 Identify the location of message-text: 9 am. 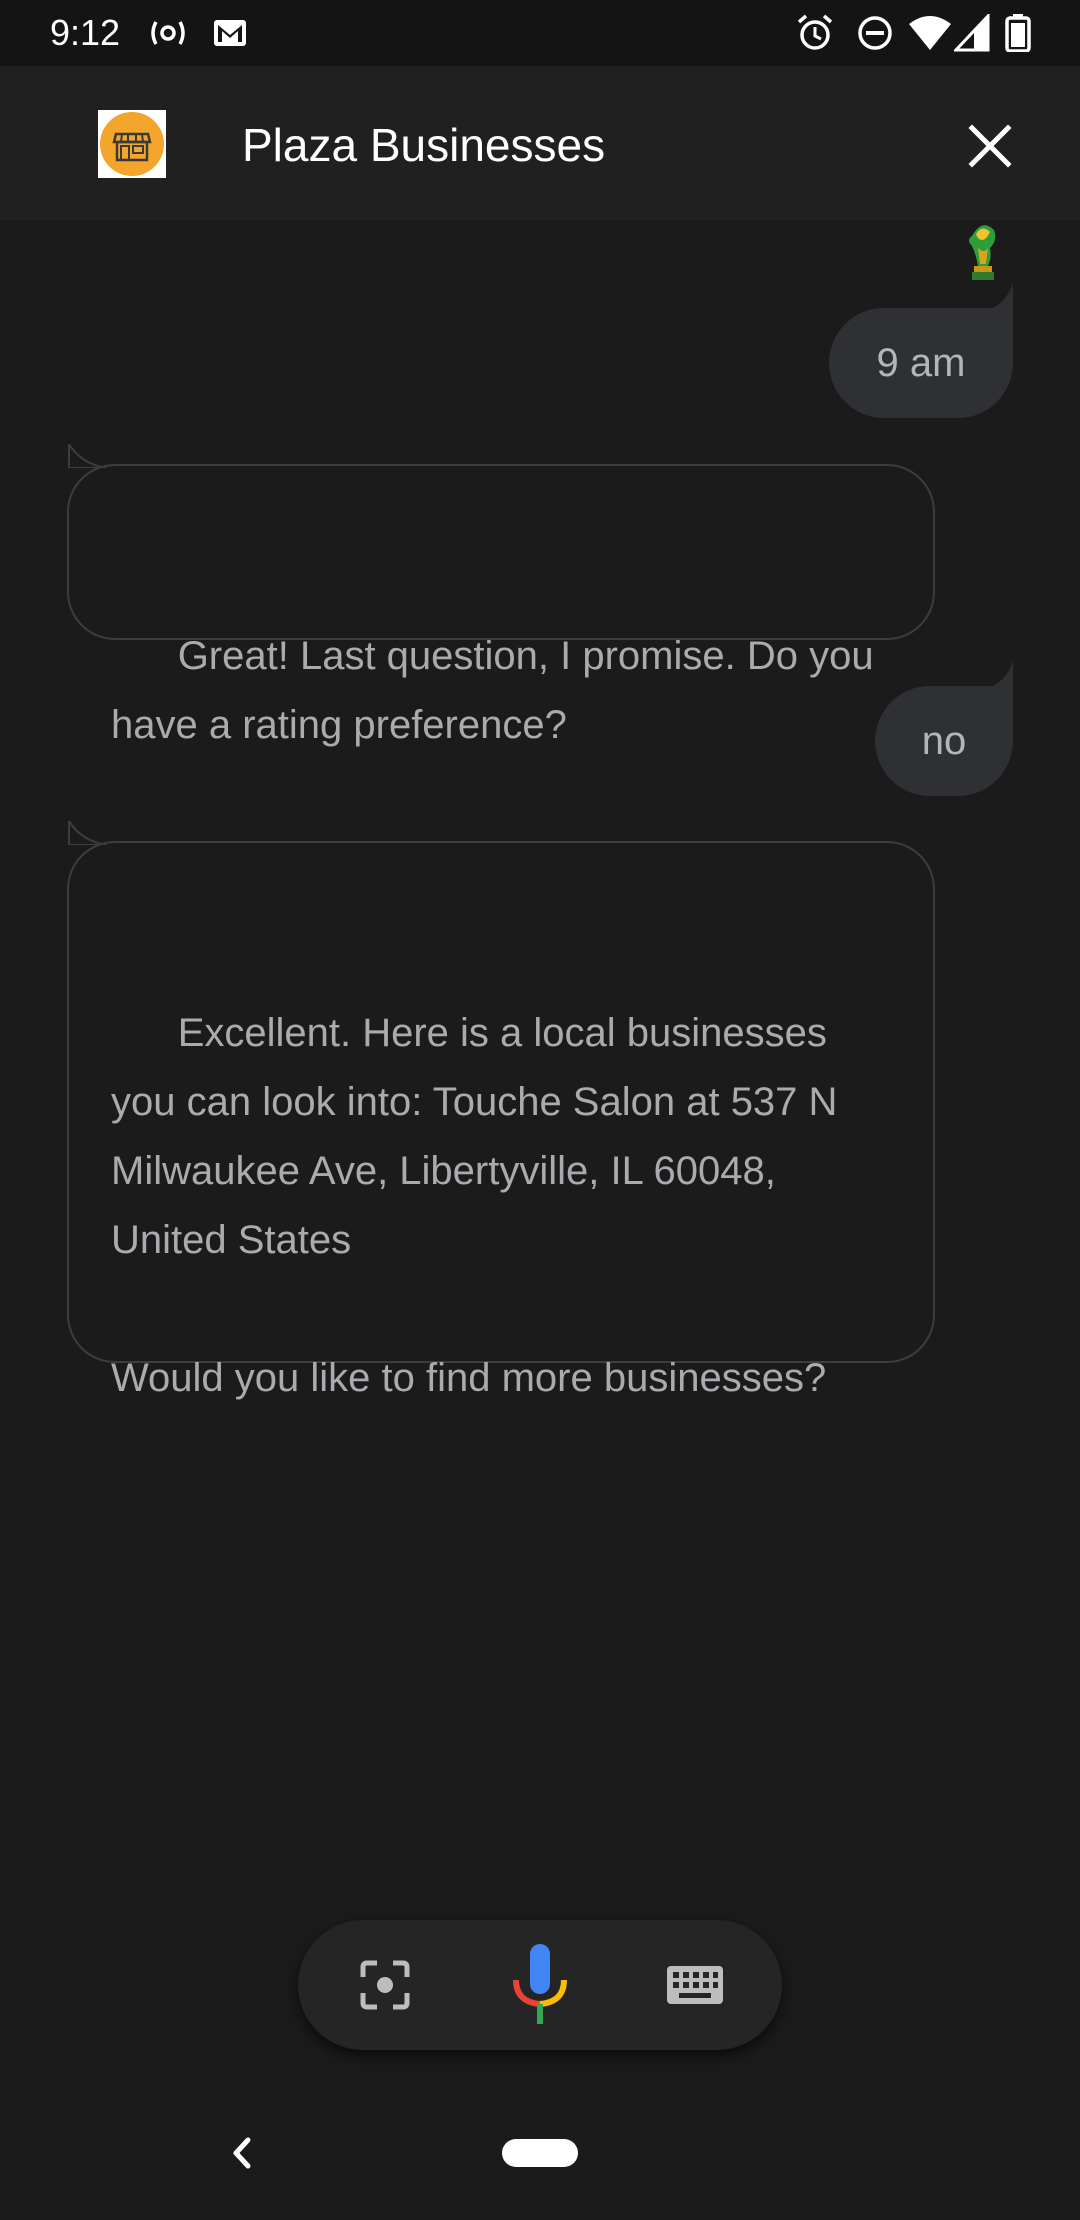
(921, 362).